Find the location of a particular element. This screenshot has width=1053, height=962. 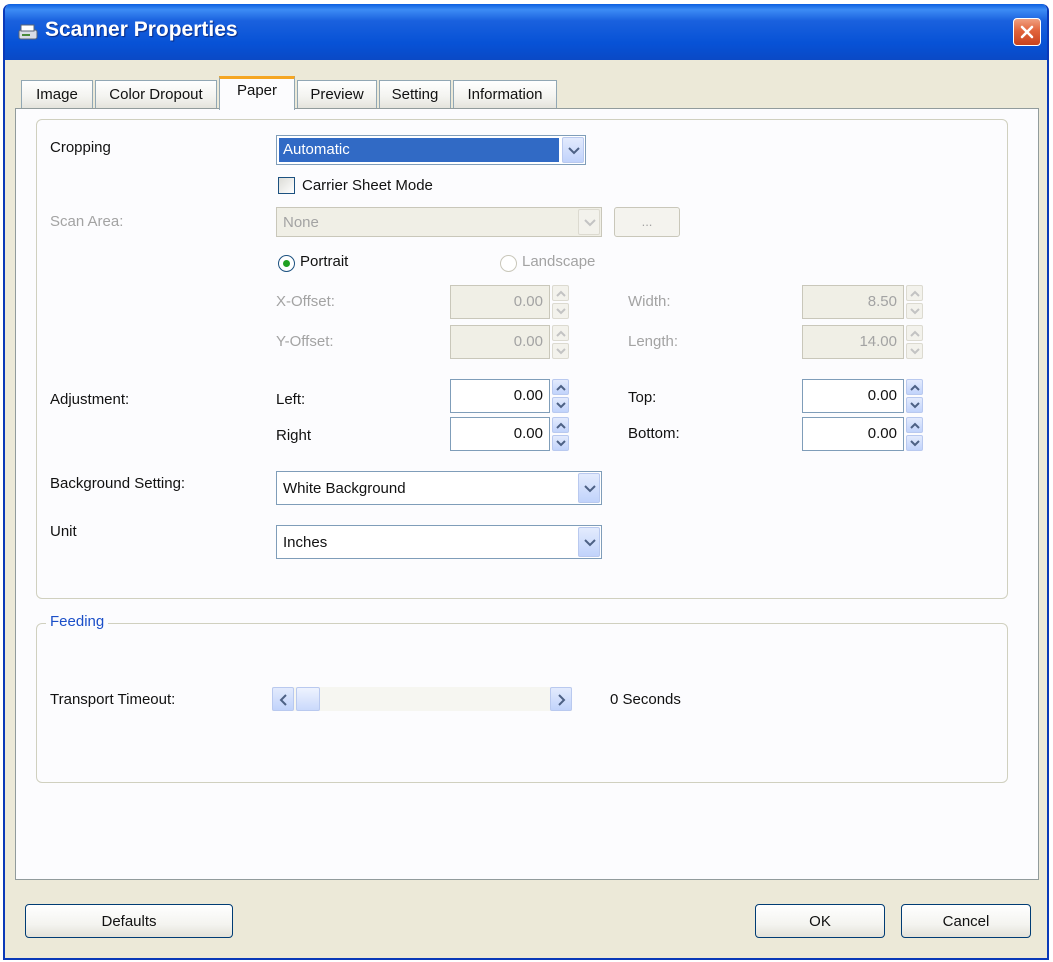

x-offset-value: 0.00 is located at coordinates (528, 301).